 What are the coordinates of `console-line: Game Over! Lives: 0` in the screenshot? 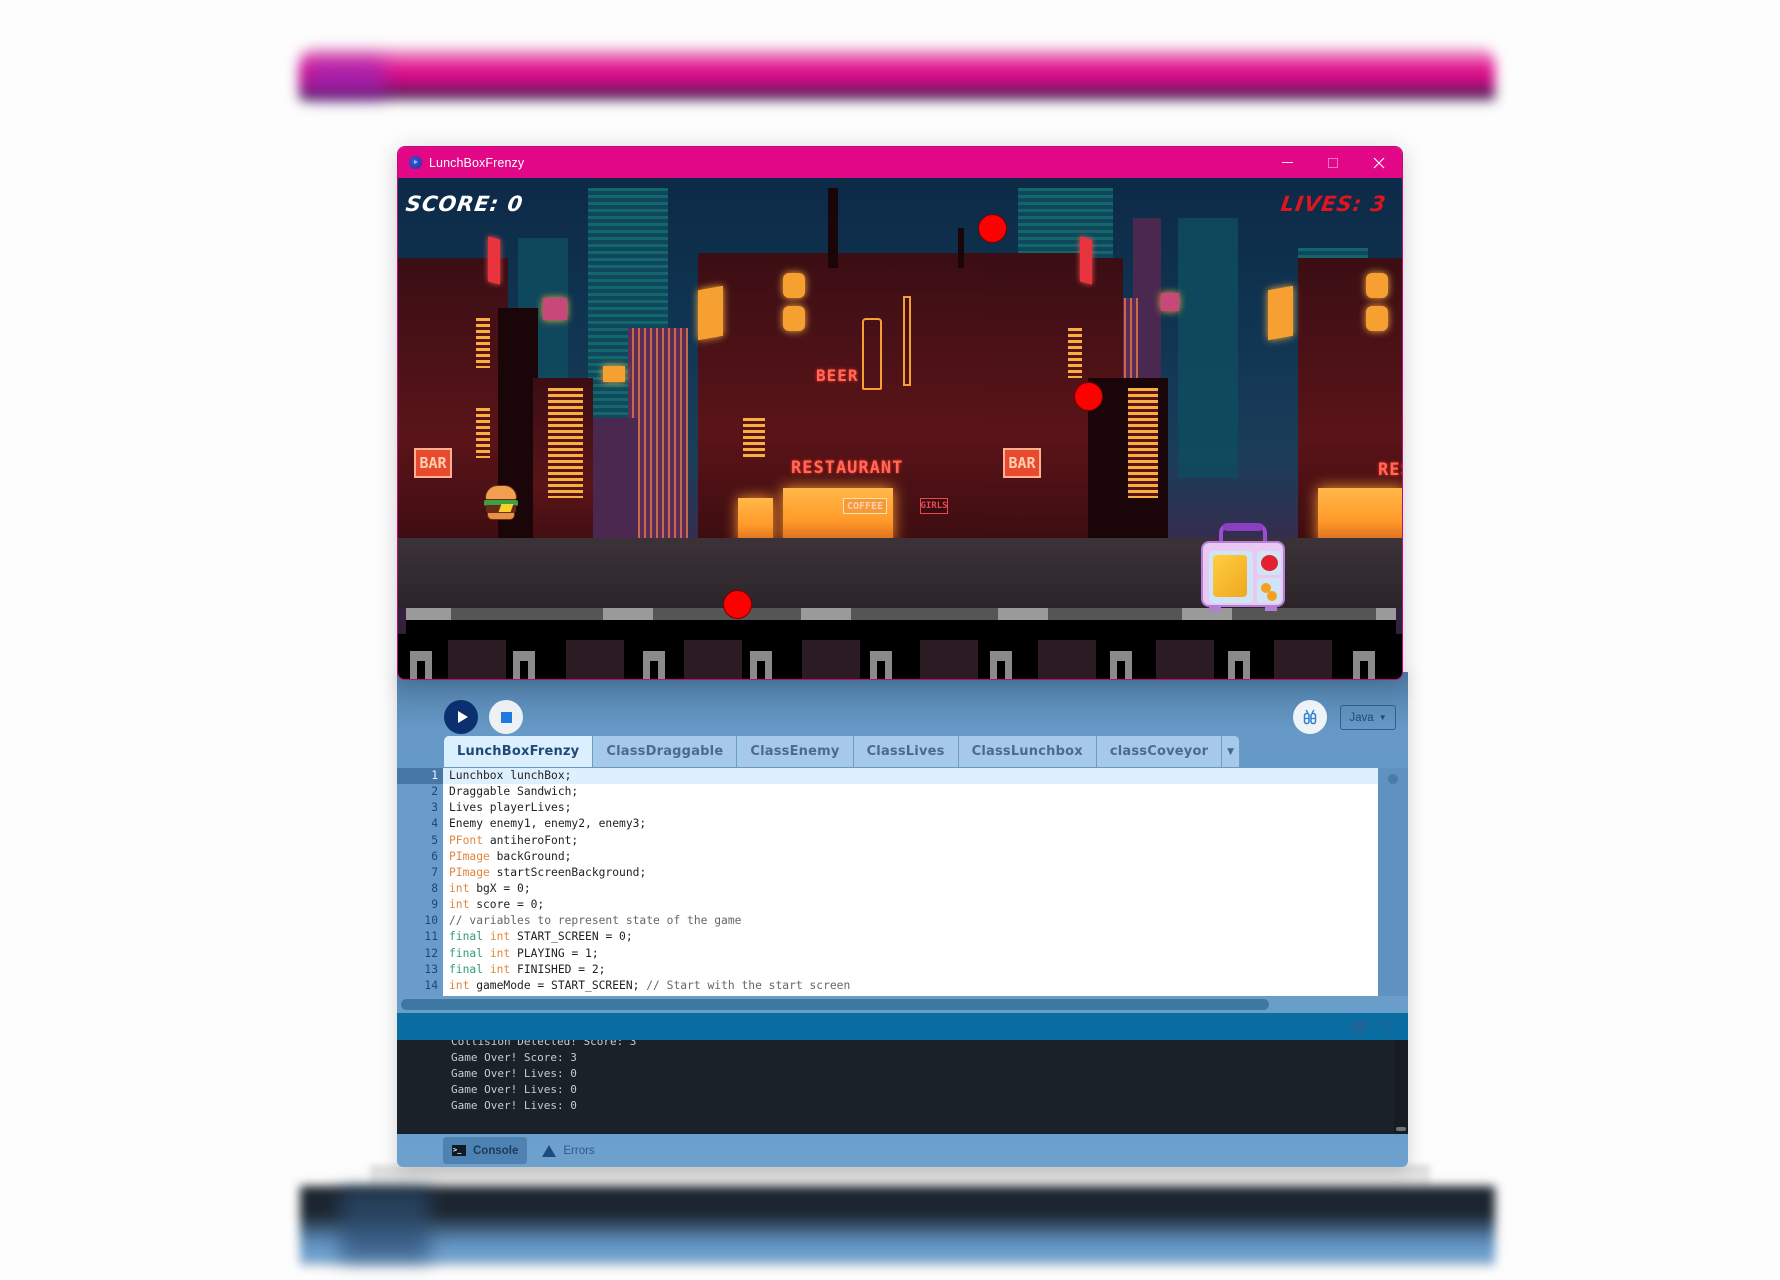 It's located at (514, 1090).